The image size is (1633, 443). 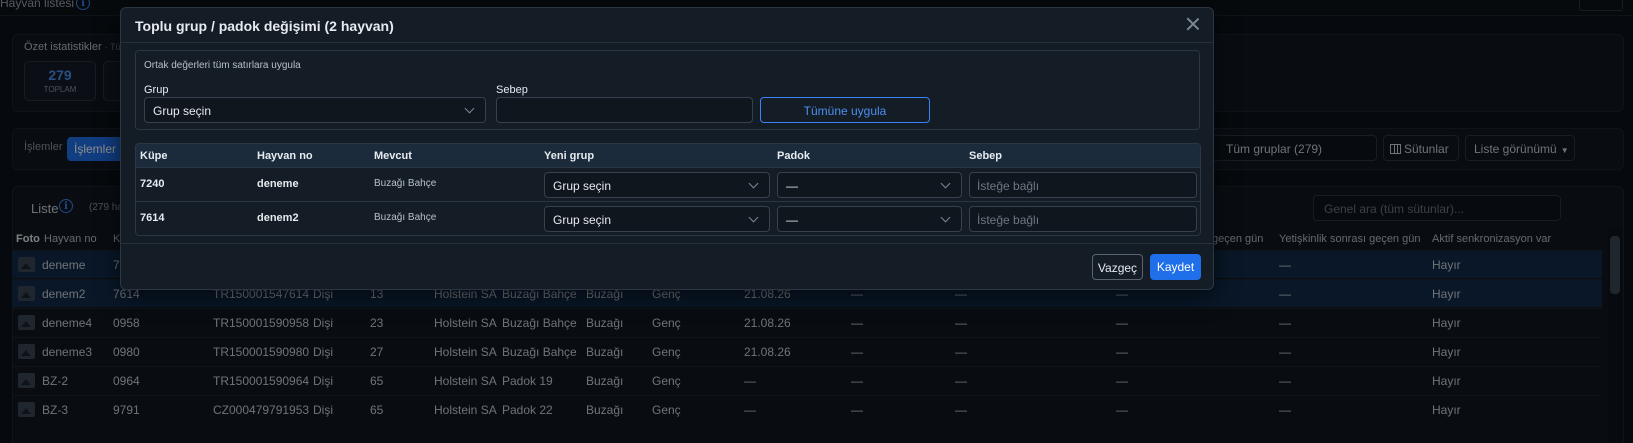 I want to click on col-mevcut: Mevcut, so click(x=393, y=156).